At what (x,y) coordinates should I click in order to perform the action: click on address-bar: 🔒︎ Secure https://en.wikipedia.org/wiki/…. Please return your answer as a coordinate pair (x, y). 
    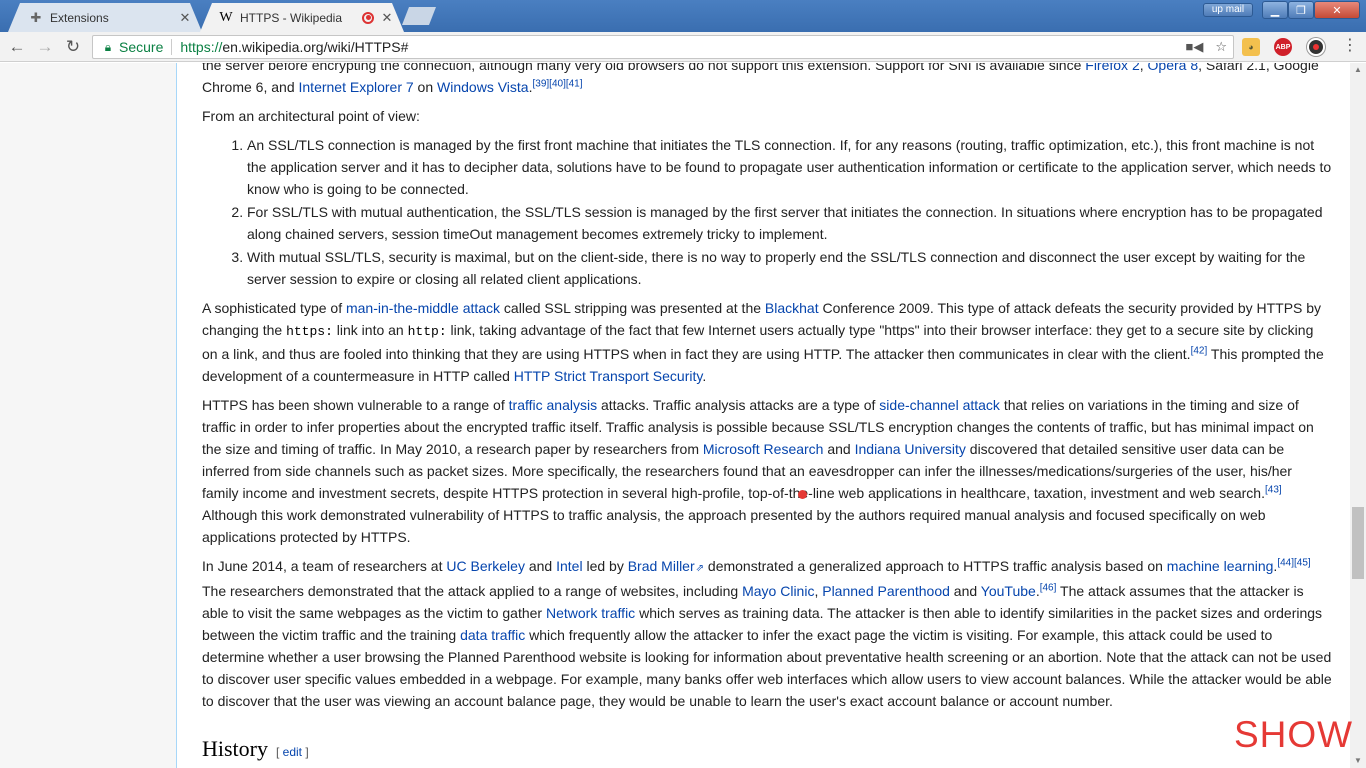
    Looking at the image, I should click on (663, 47).